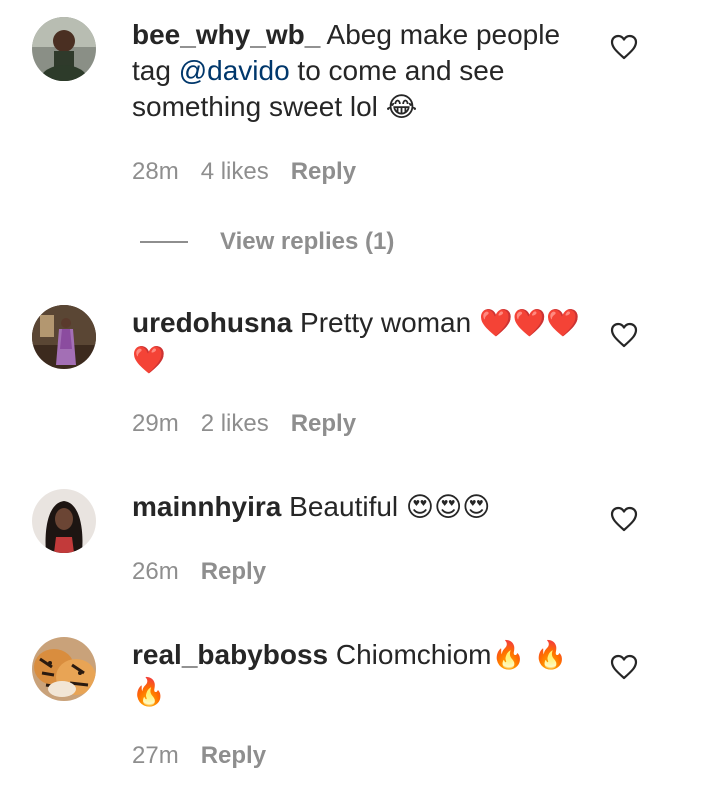  What do you see at coordinates (357, 342) in the screenshot?
I see `comment-text: uredohusna Pretty woman ❤️❤️❤️ ❤️` at bounding box center [357, 342].